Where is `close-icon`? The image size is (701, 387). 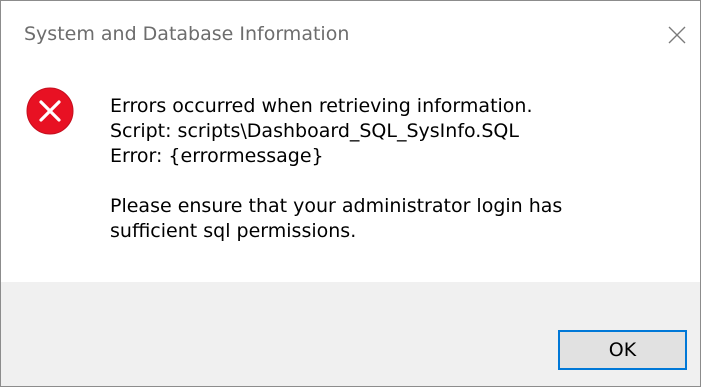 close-icon is located at coordinates (677, 35).